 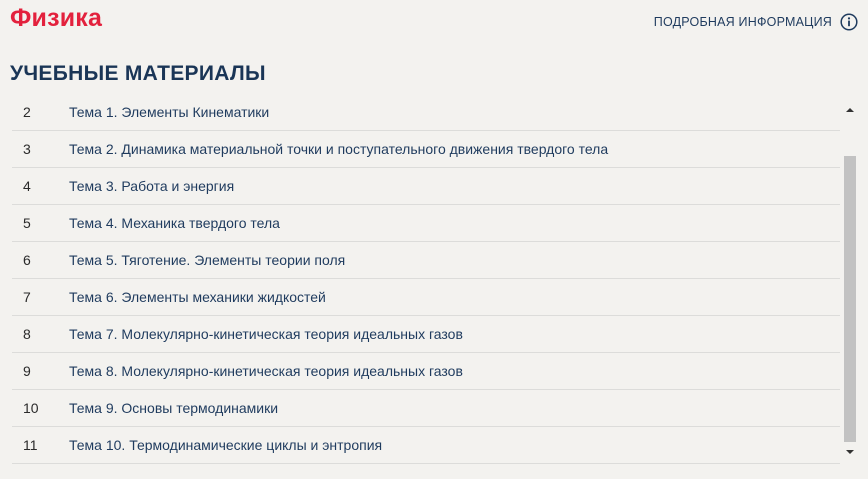 I want to click on list-scrollbar, so click(x=850, y=279).